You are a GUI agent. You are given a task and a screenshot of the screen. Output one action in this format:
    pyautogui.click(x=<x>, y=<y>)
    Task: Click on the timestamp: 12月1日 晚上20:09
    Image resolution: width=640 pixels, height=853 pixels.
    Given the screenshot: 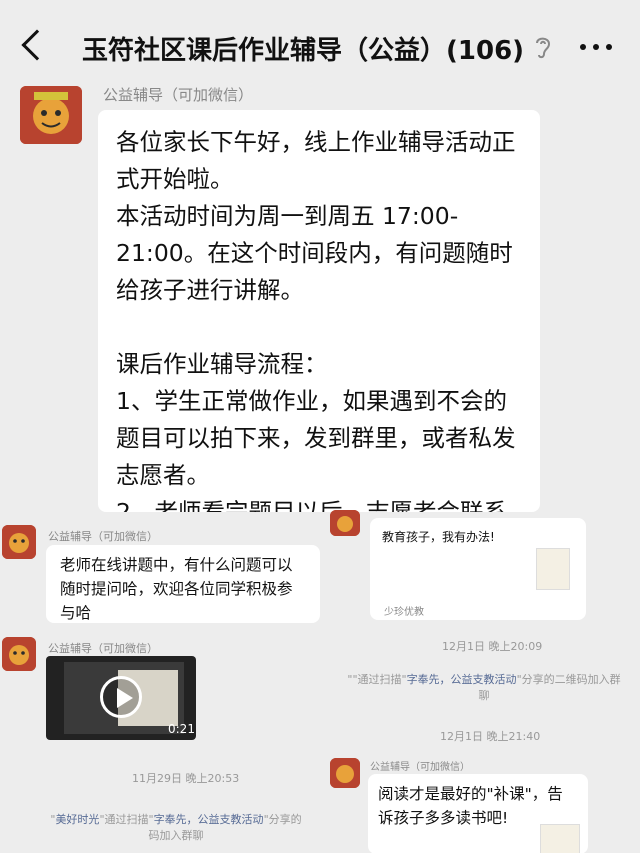 What is the action you would take?
    pyautogui.click(x=492, y=646)
    